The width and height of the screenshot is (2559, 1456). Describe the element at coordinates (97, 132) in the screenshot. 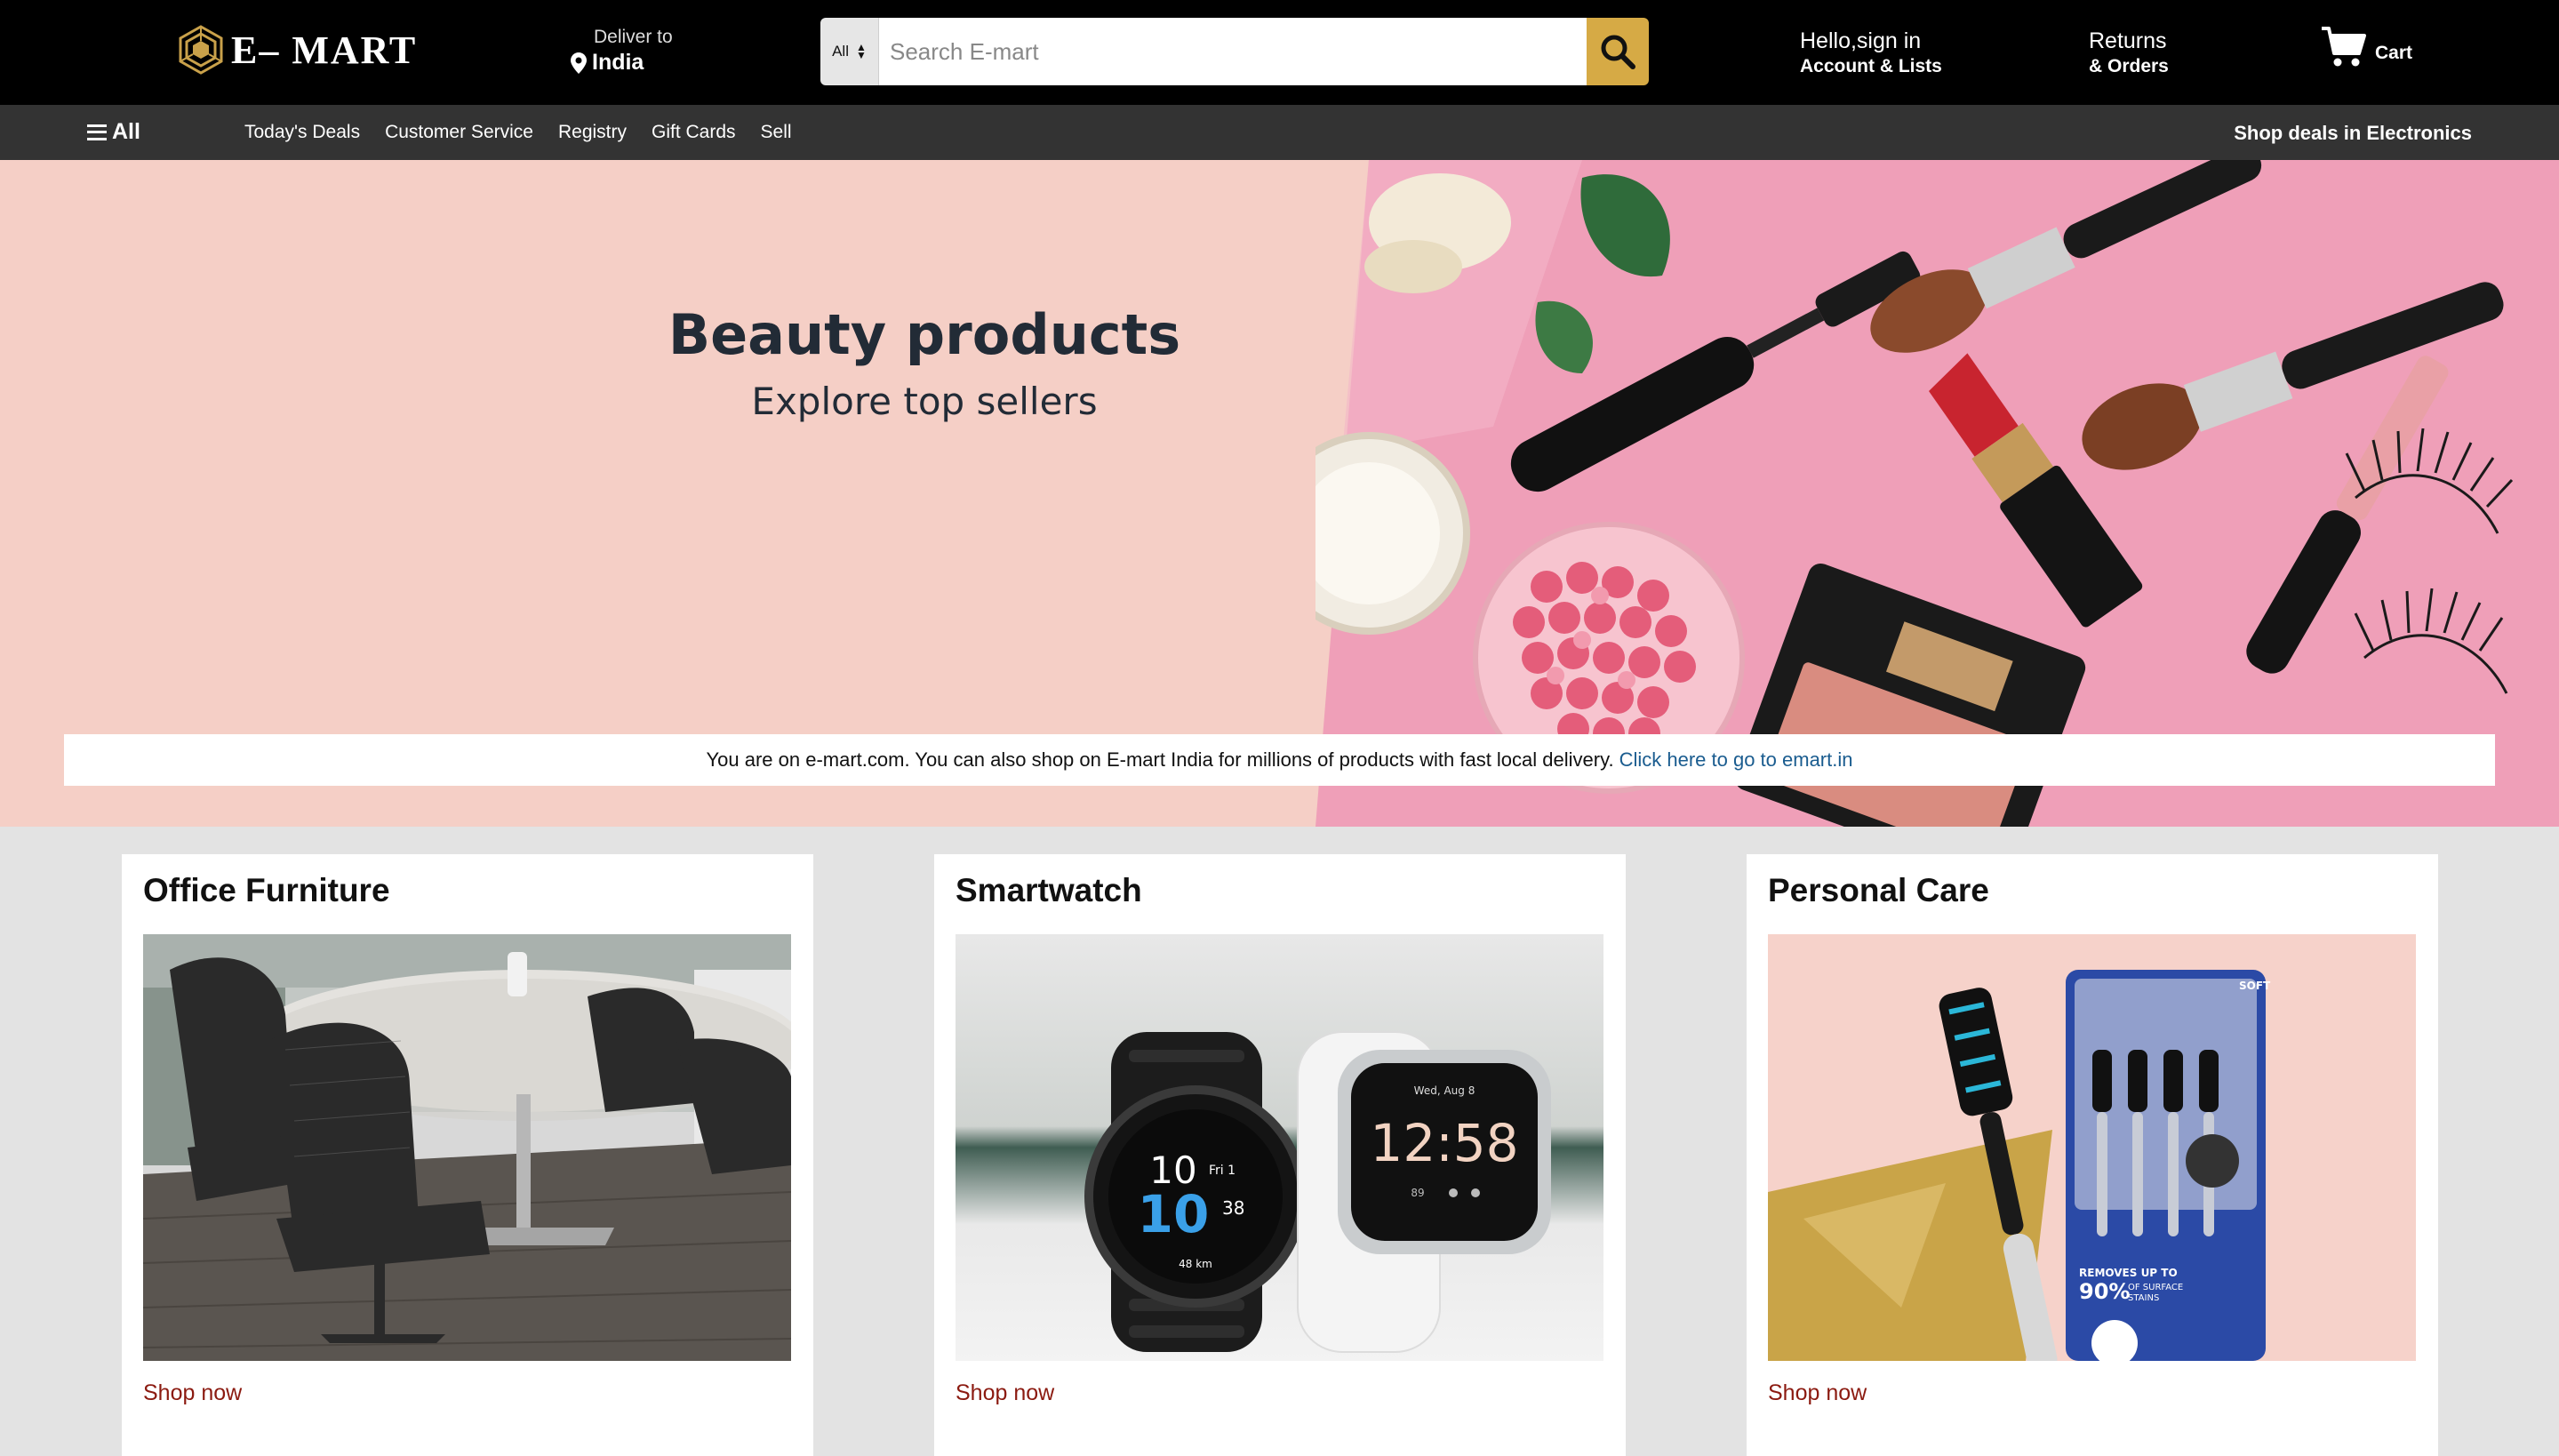

I see `hamburger-icon` at that location.